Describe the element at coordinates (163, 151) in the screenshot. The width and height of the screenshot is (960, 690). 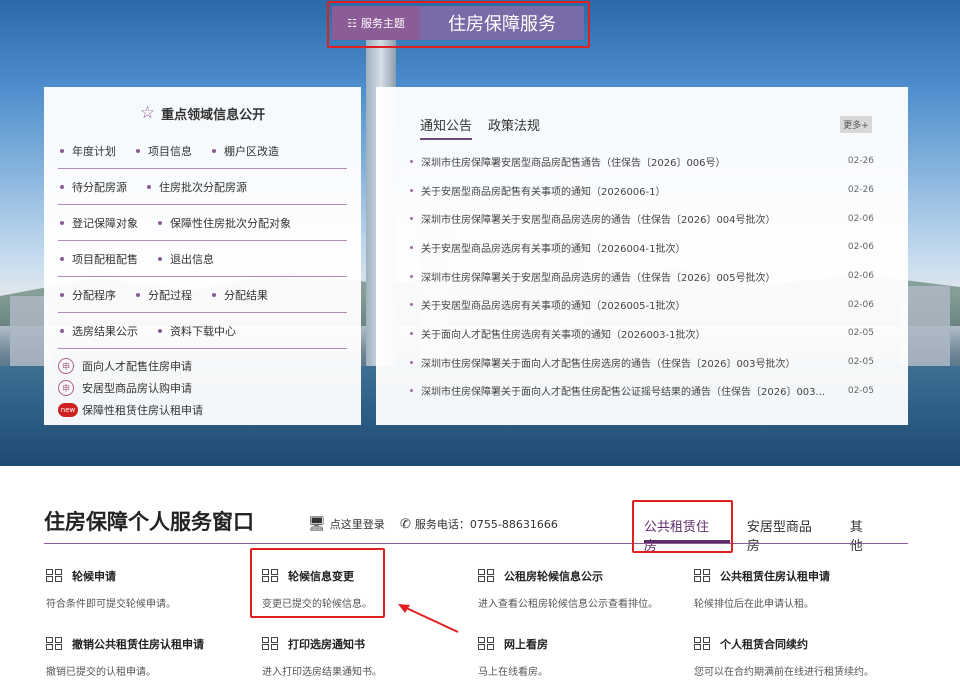
I see `link-project-info: 项目信息` at that location.